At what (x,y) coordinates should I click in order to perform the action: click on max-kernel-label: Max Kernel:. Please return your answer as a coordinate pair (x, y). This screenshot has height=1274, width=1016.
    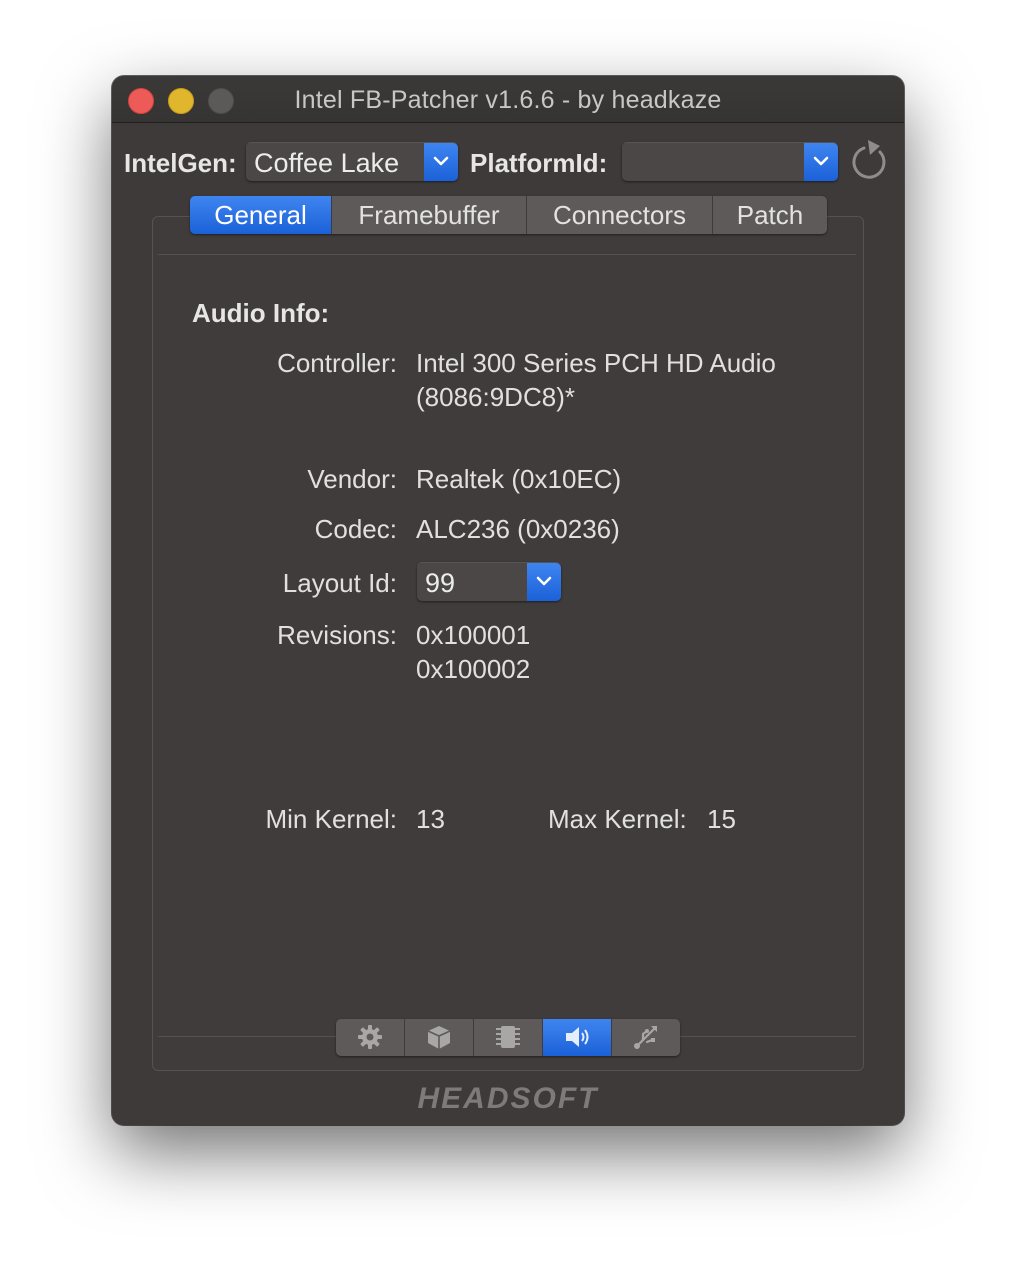
    Looking at the image, I should click on (617, 819).